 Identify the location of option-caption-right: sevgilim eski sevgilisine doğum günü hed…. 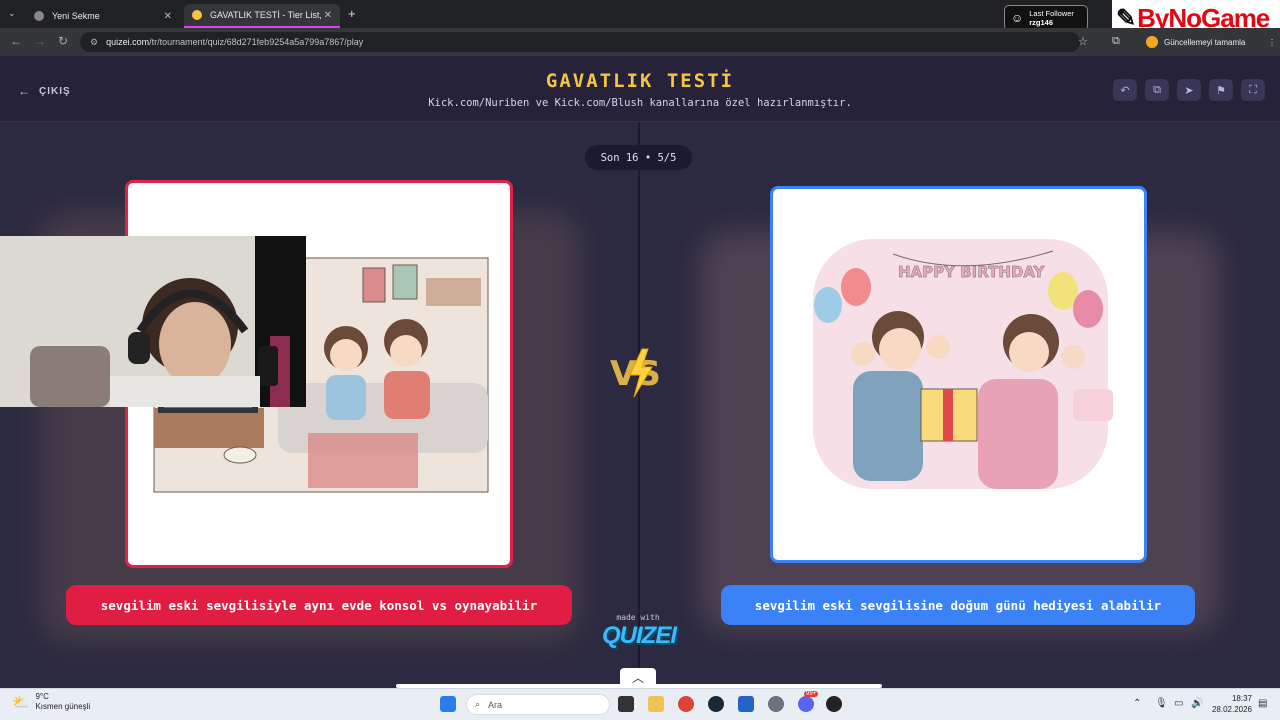
(958, 605).